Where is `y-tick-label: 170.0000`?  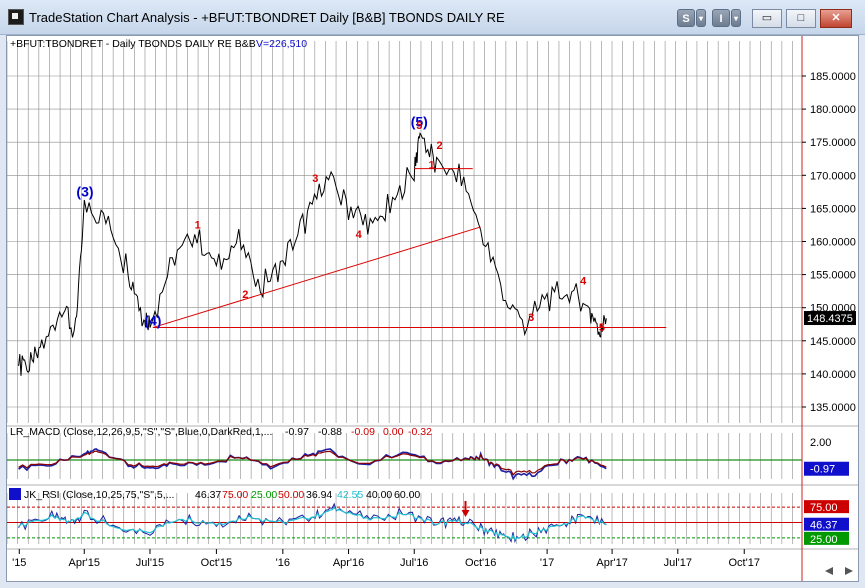
y-tick-label: 170.0000 is located at coordinates (833, 176).